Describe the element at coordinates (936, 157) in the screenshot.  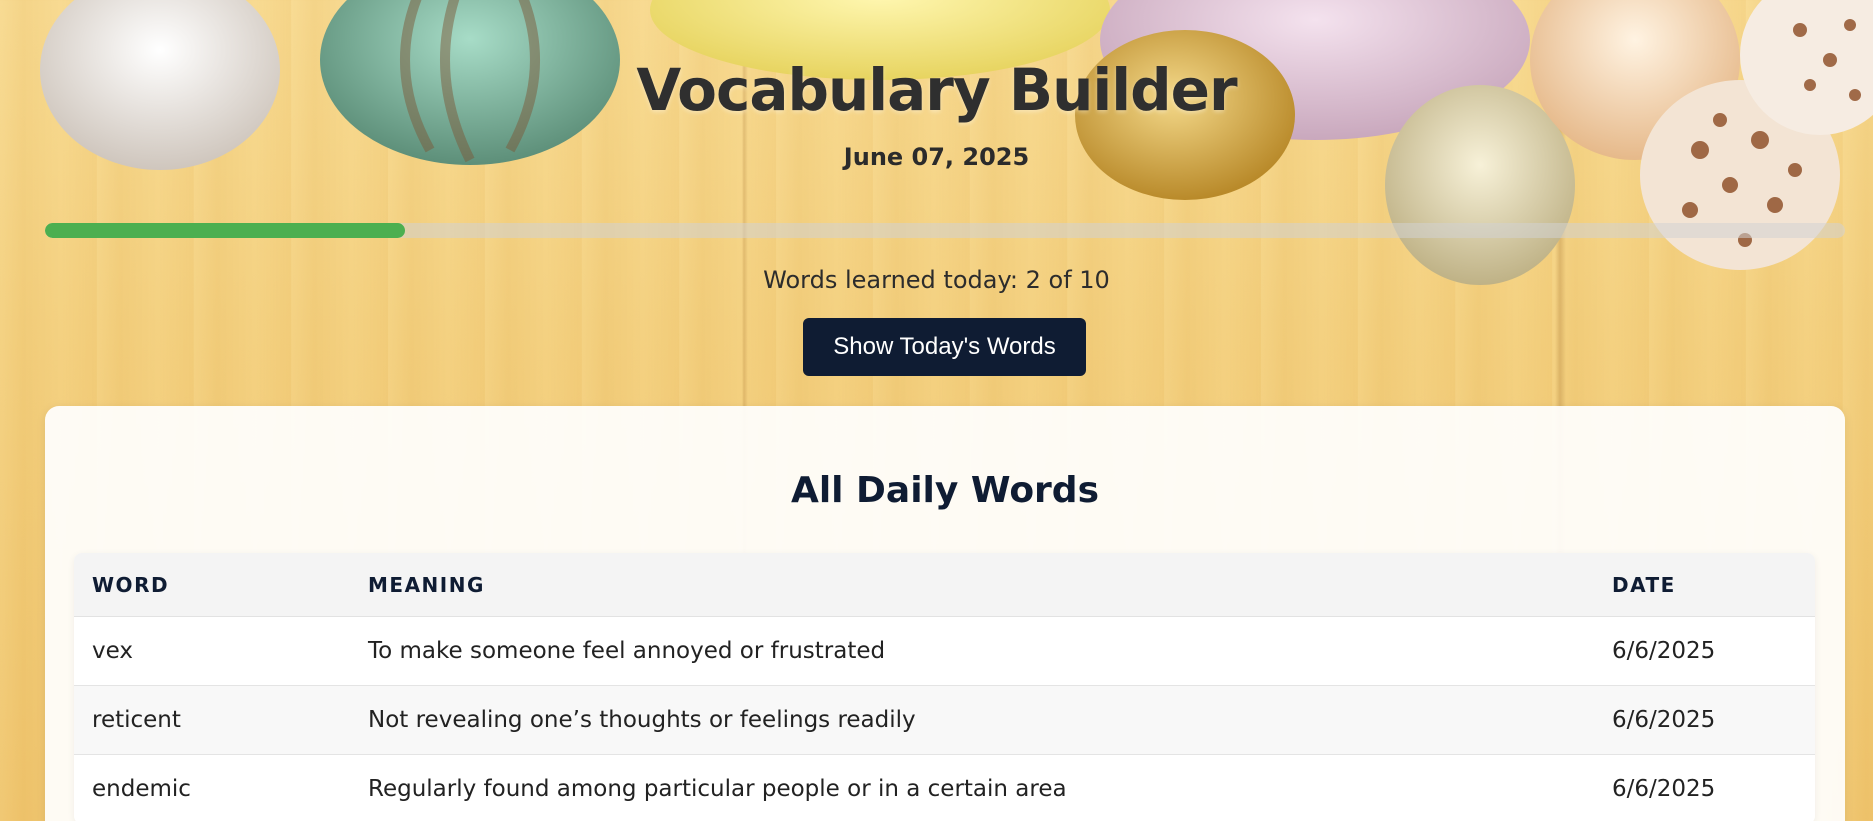
I see `current-date: June 07, 2025` at that location.